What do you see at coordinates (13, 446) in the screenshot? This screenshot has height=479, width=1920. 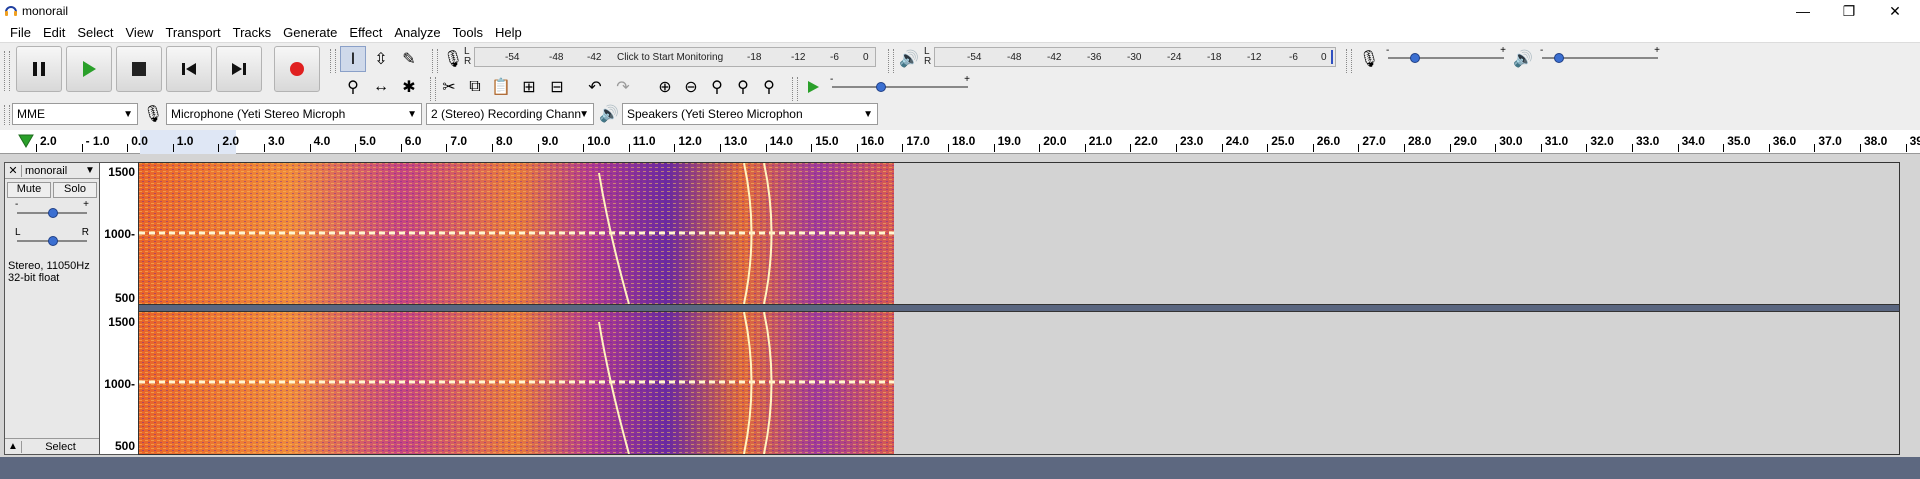 I see `collapse-track-button: ▲` at bounding box center [13, 446].